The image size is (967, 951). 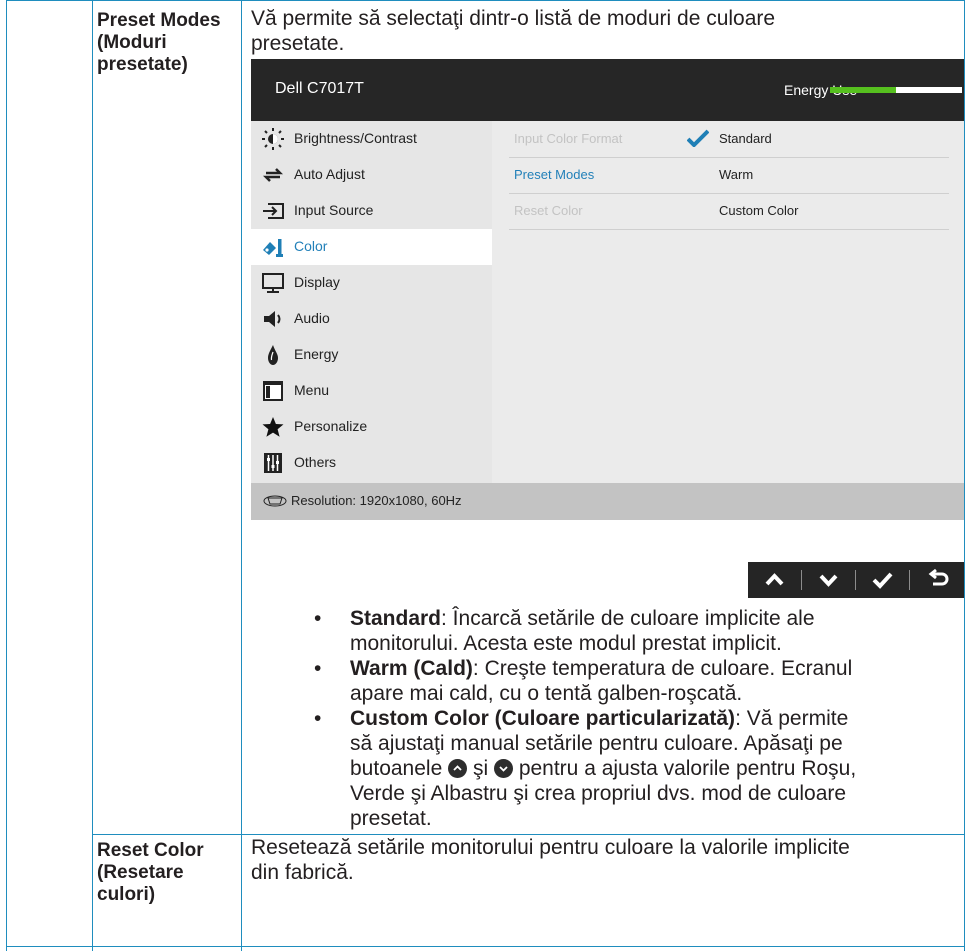 I want to click on osd-title: Dell C7017T, so click(x=319, y=88).